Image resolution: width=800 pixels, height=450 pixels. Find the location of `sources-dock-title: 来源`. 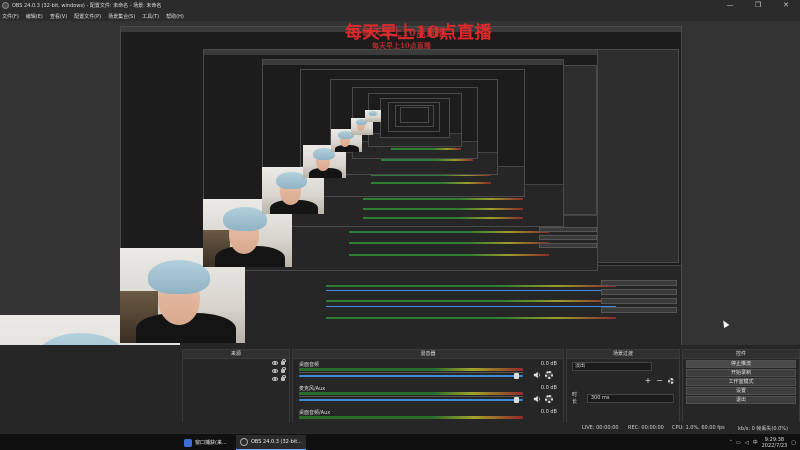

sources-dock-title: 来源 is located at coordinates (236, 354).